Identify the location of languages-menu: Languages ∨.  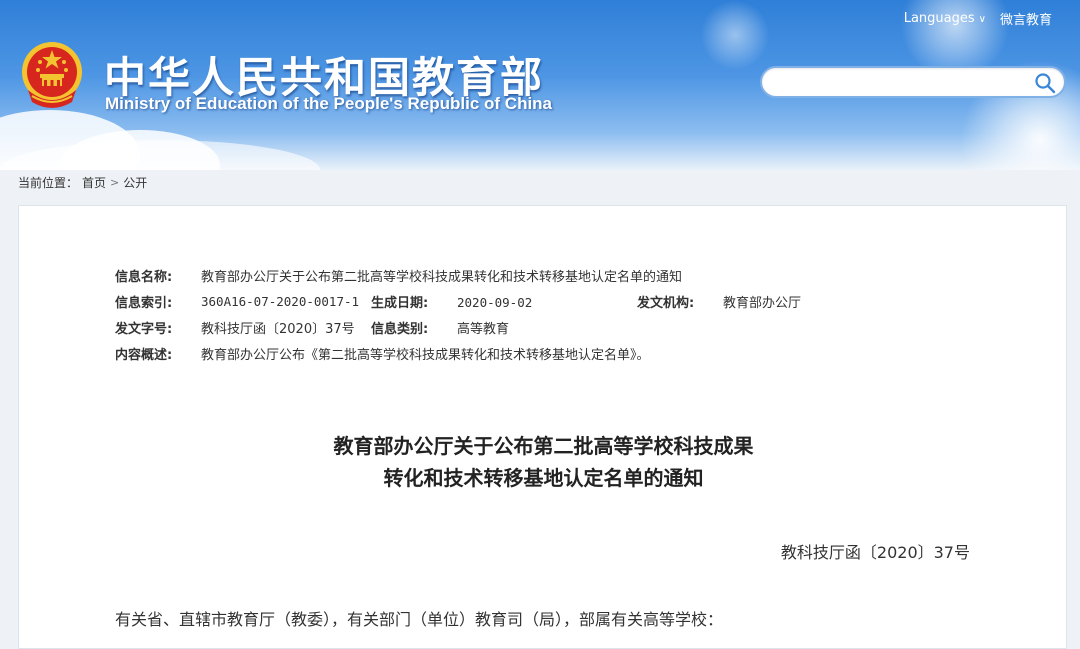
(945, 18).